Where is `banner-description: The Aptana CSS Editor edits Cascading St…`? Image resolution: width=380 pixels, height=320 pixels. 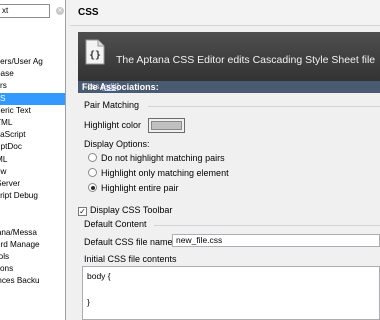 banner-description: The Aptana CSS Editor edits Cascading St… is located at coordinates (246, 60).